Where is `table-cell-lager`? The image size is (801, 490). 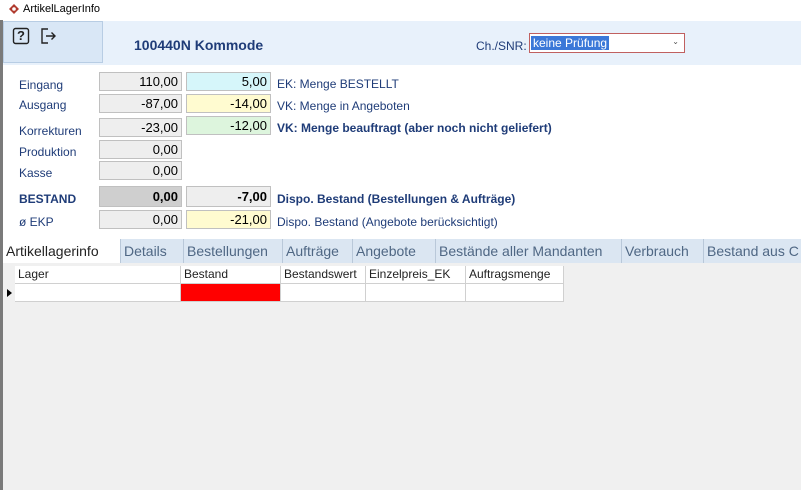 table-cell-lager is located at coordinates (98, 293).